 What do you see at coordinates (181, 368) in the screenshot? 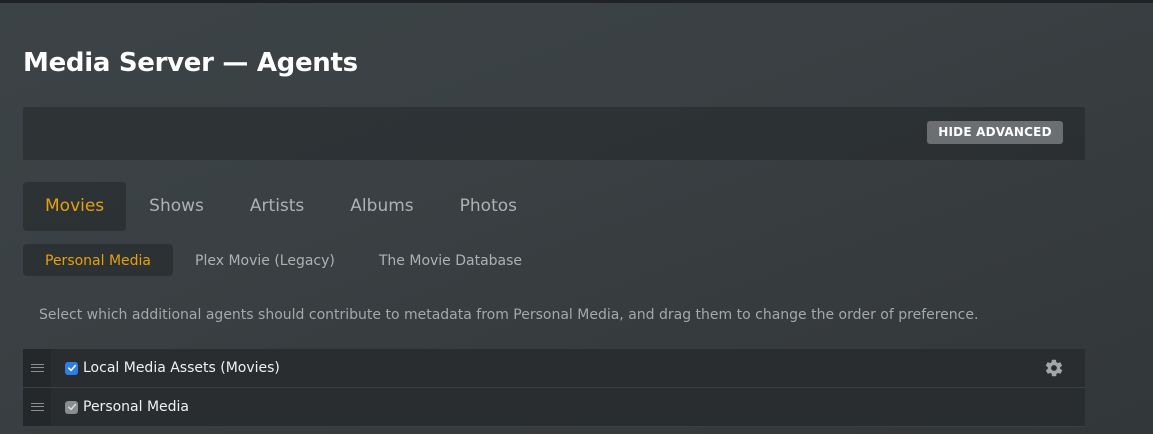
I see `agent-label: Local Media Assets (Movies)` at bounding box center [181, 368].